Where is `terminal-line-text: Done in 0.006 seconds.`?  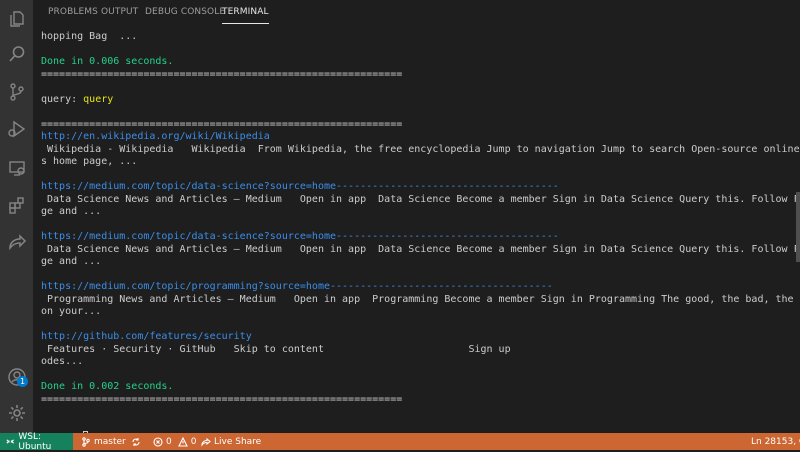
terminal-line-text: Done in 0.006 seconds. is located at coordinates (107, 61).